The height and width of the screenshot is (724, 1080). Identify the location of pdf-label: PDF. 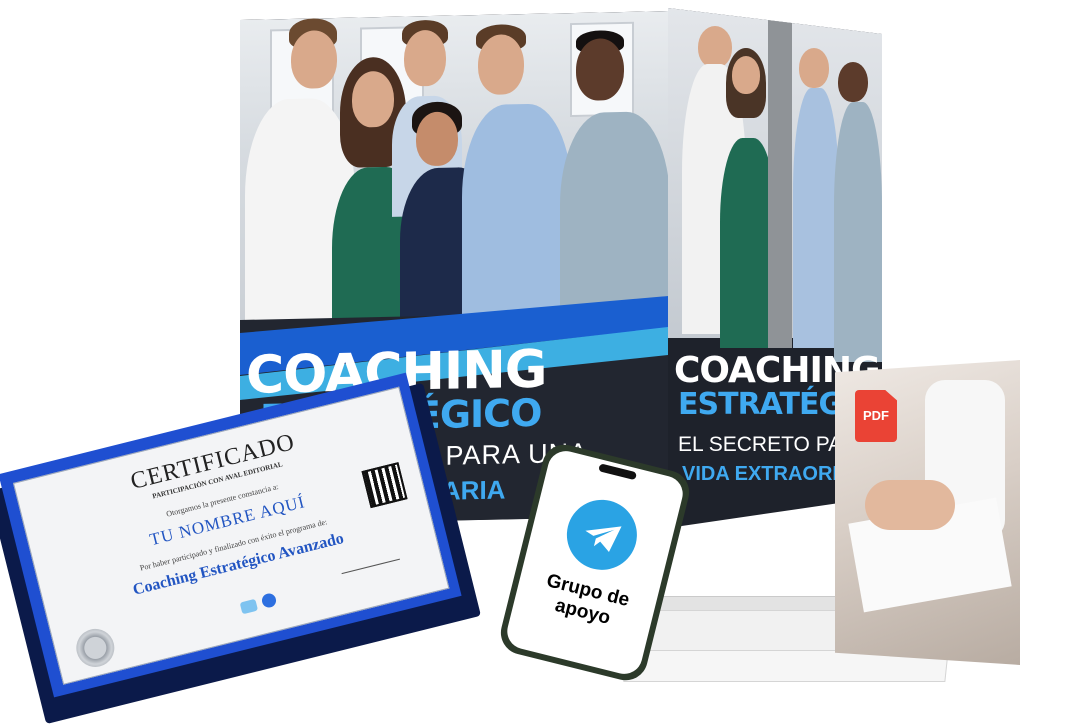
(876, 415).